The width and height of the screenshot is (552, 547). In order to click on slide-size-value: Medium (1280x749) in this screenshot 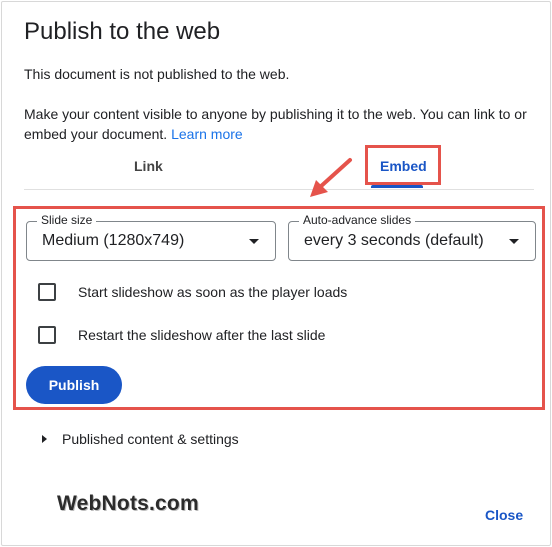, I will do `click(113, 240)`.